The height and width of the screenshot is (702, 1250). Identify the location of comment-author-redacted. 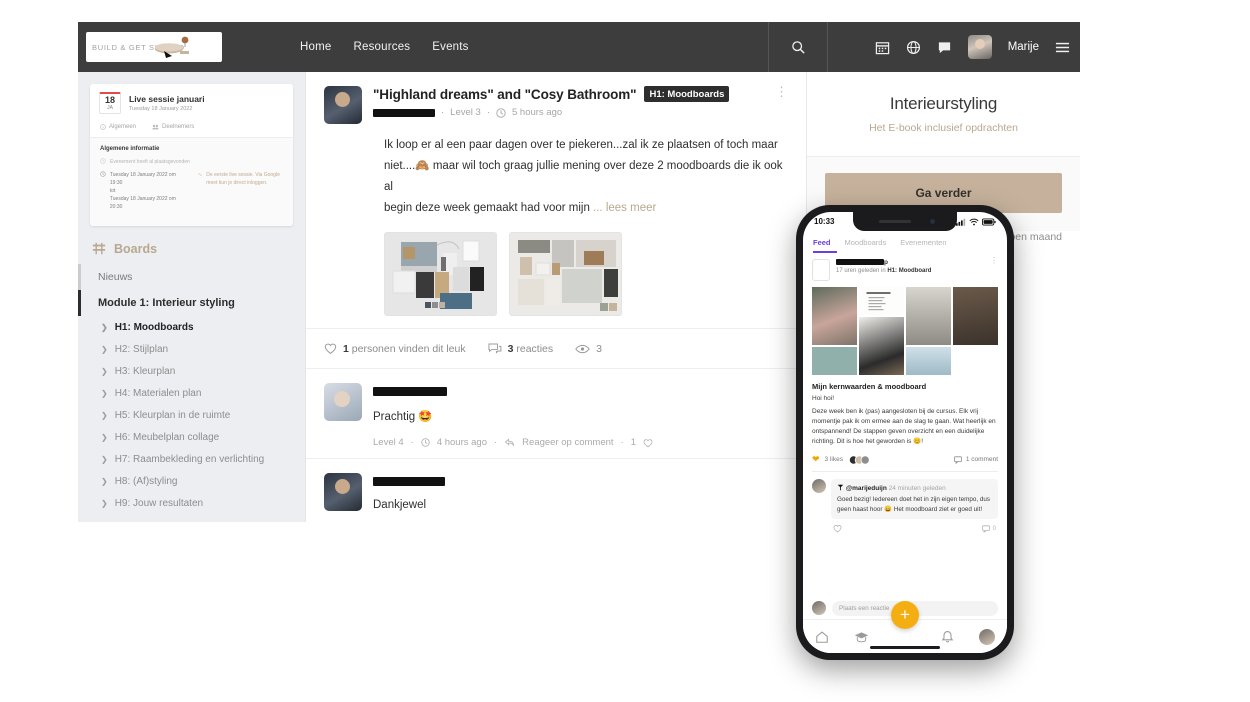
(409, 481).